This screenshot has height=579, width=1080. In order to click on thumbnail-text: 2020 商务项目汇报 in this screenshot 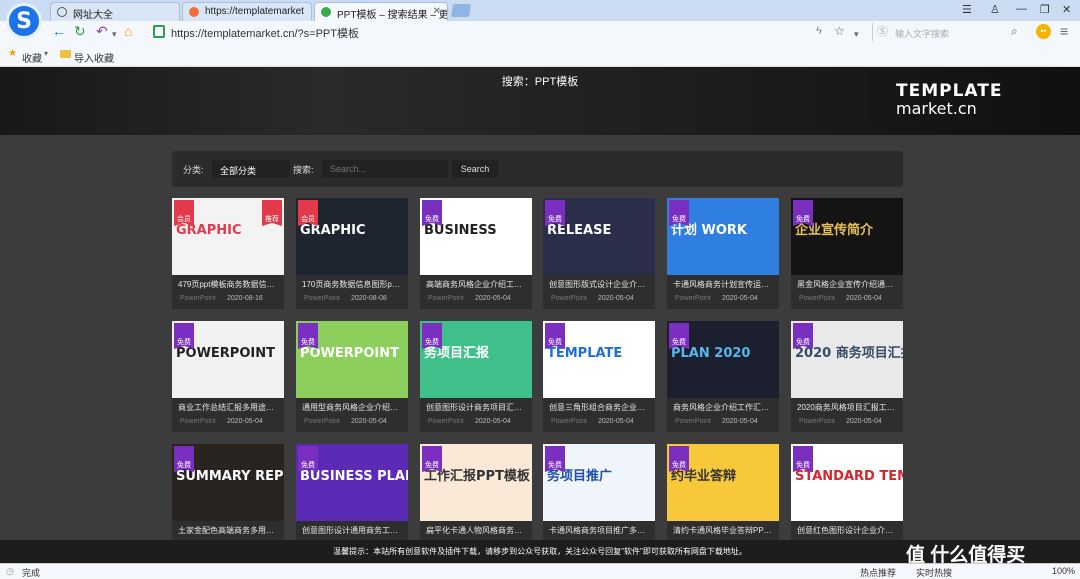, I will do `click(849, 353)`.